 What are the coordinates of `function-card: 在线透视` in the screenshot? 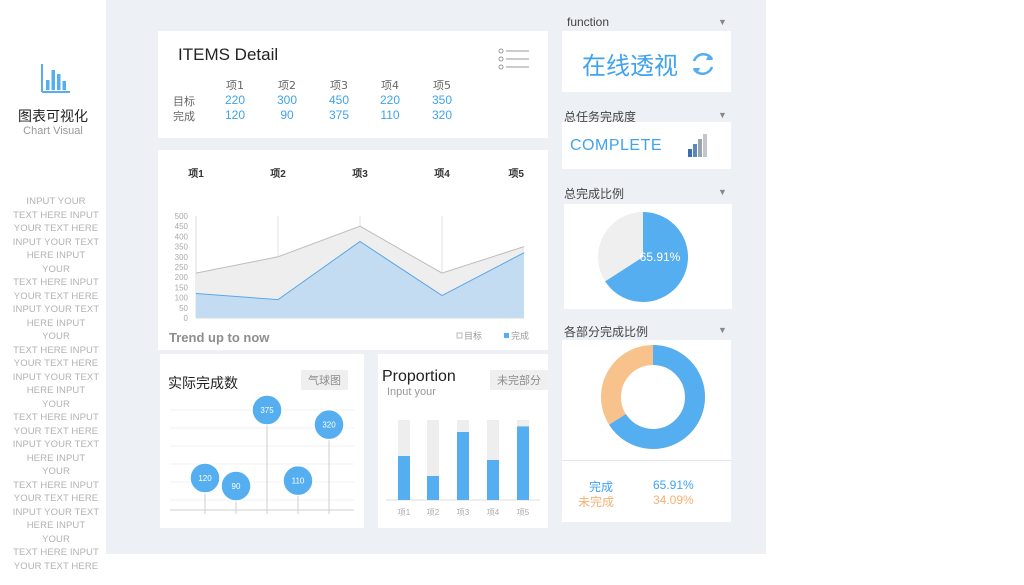 It's located at (646, 61).